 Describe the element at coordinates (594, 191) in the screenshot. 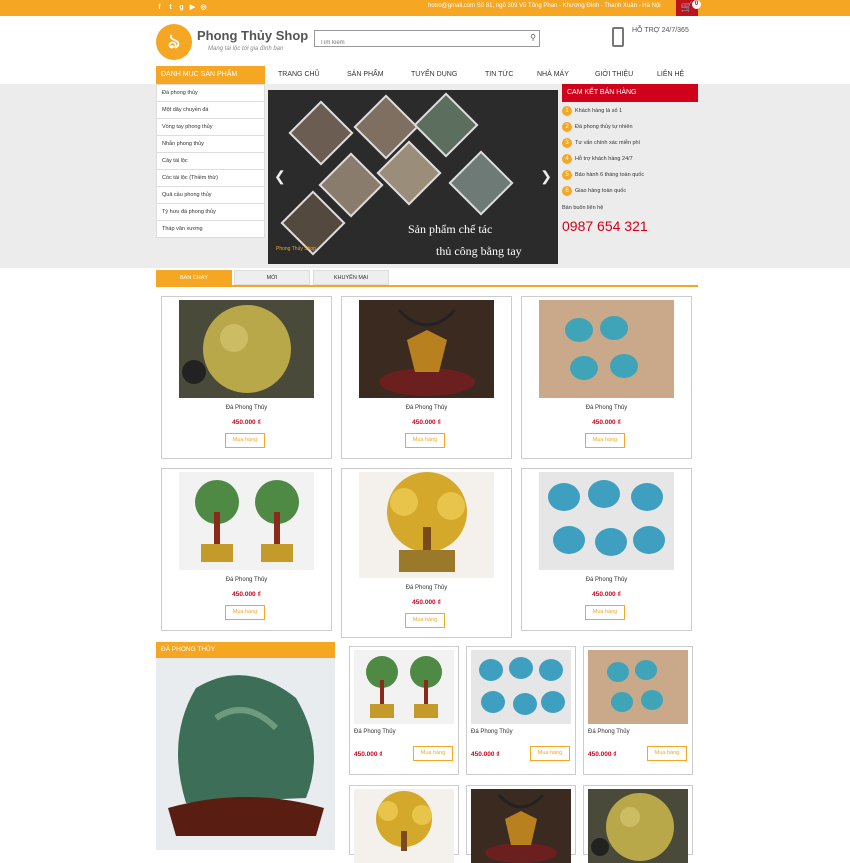

I see `commitment-item: 6 Giao hàng toàn quốc` at that location.